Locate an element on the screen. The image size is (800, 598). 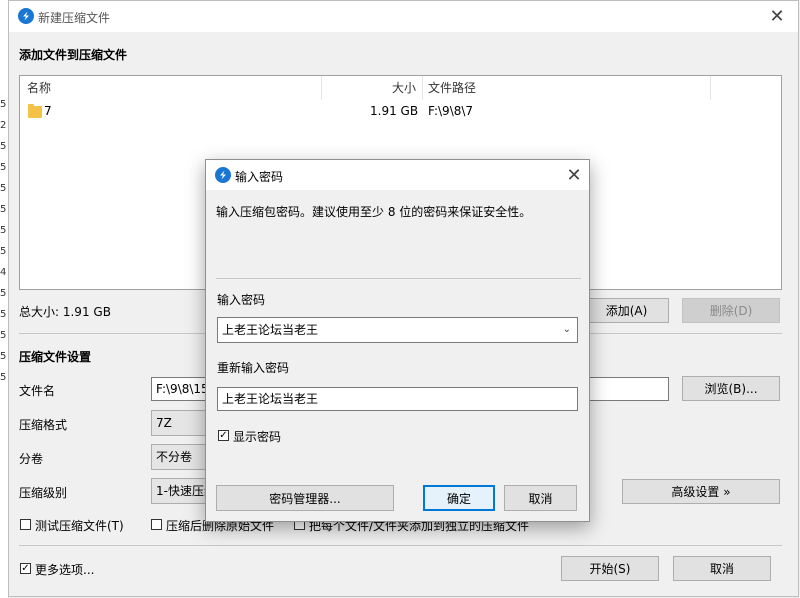
file-path: F:\9\8\7 is located at coordinates (451, 111).